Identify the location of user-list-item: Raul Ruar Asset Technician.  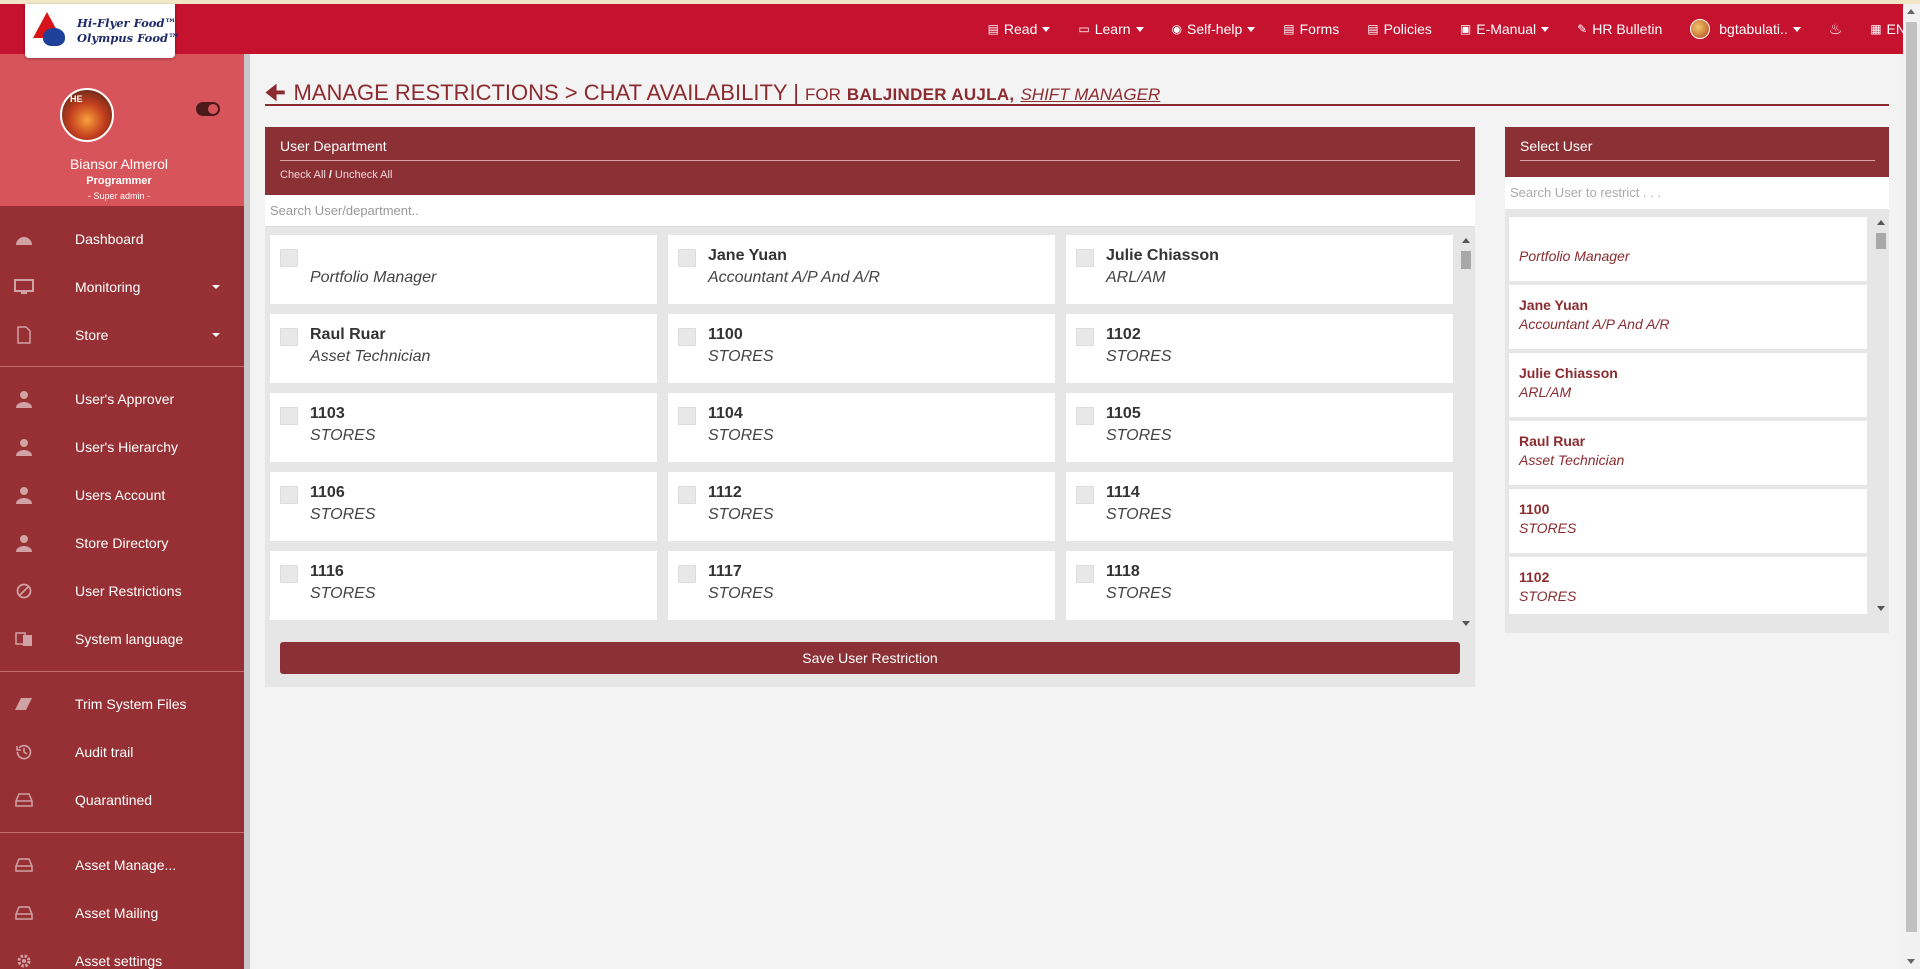
(1688, 453).